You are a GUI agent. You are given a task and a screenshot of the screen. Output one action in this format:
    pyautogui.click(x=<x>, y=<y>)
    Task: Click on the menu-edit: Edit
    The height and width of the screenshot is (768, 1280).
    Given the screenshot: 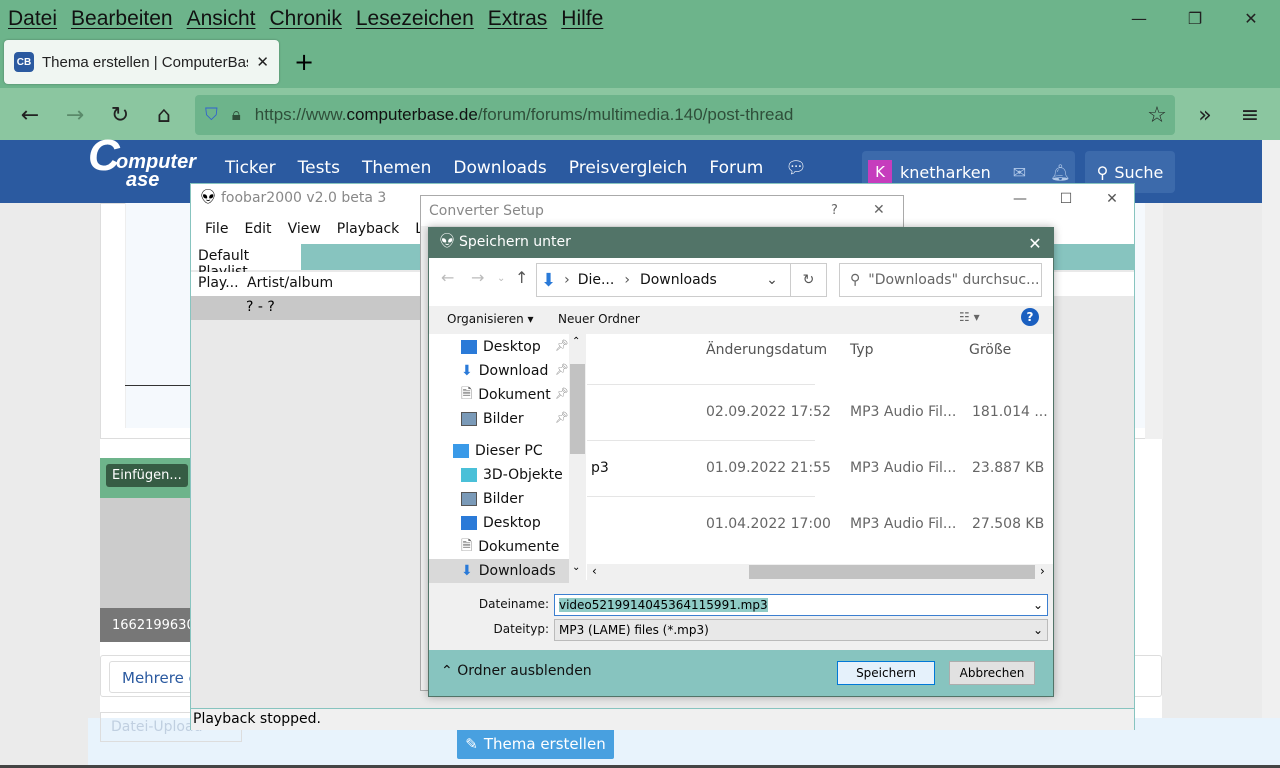 What is the action you would take?
    pyautogui.click(x=257, y=229)
    